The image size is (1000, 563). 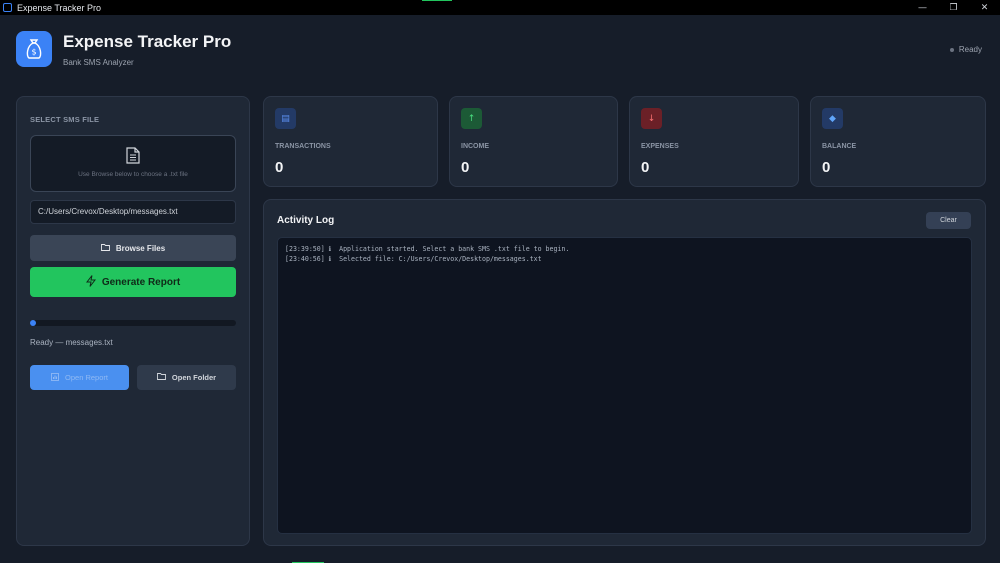 What do you see at coordinates (533, 141) in the screenshot?
I see `stat-card-income: ↑ INCOME 0` at bounding box center [533, 141].